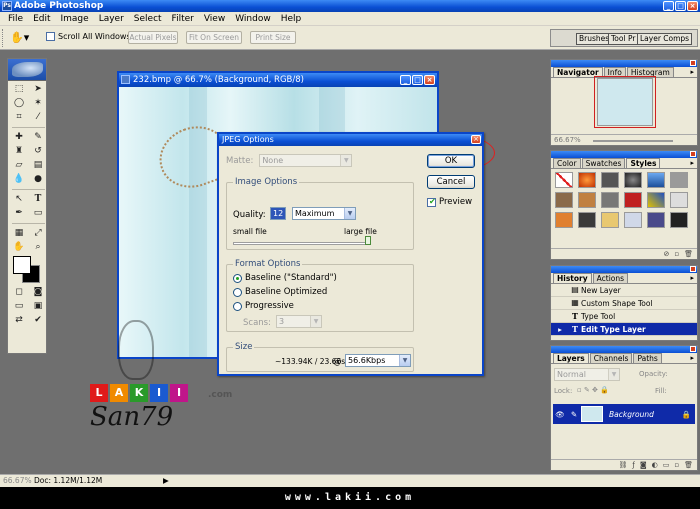 This screenshot has height=509, width=700. Describe the element at coordinates (19, 103) in the screenshot. I see `lasso-tool-icon: ◯` at that location.